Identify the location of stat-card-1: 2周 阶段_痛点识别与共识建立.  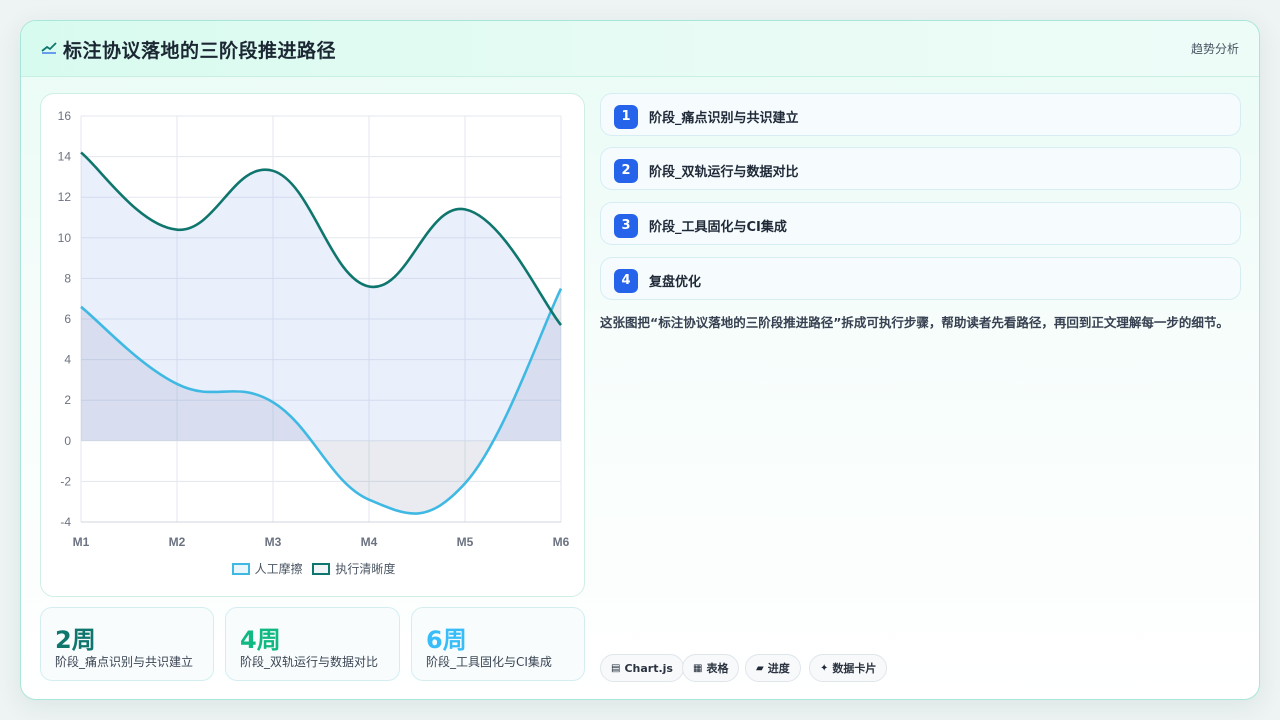
(127, 644).